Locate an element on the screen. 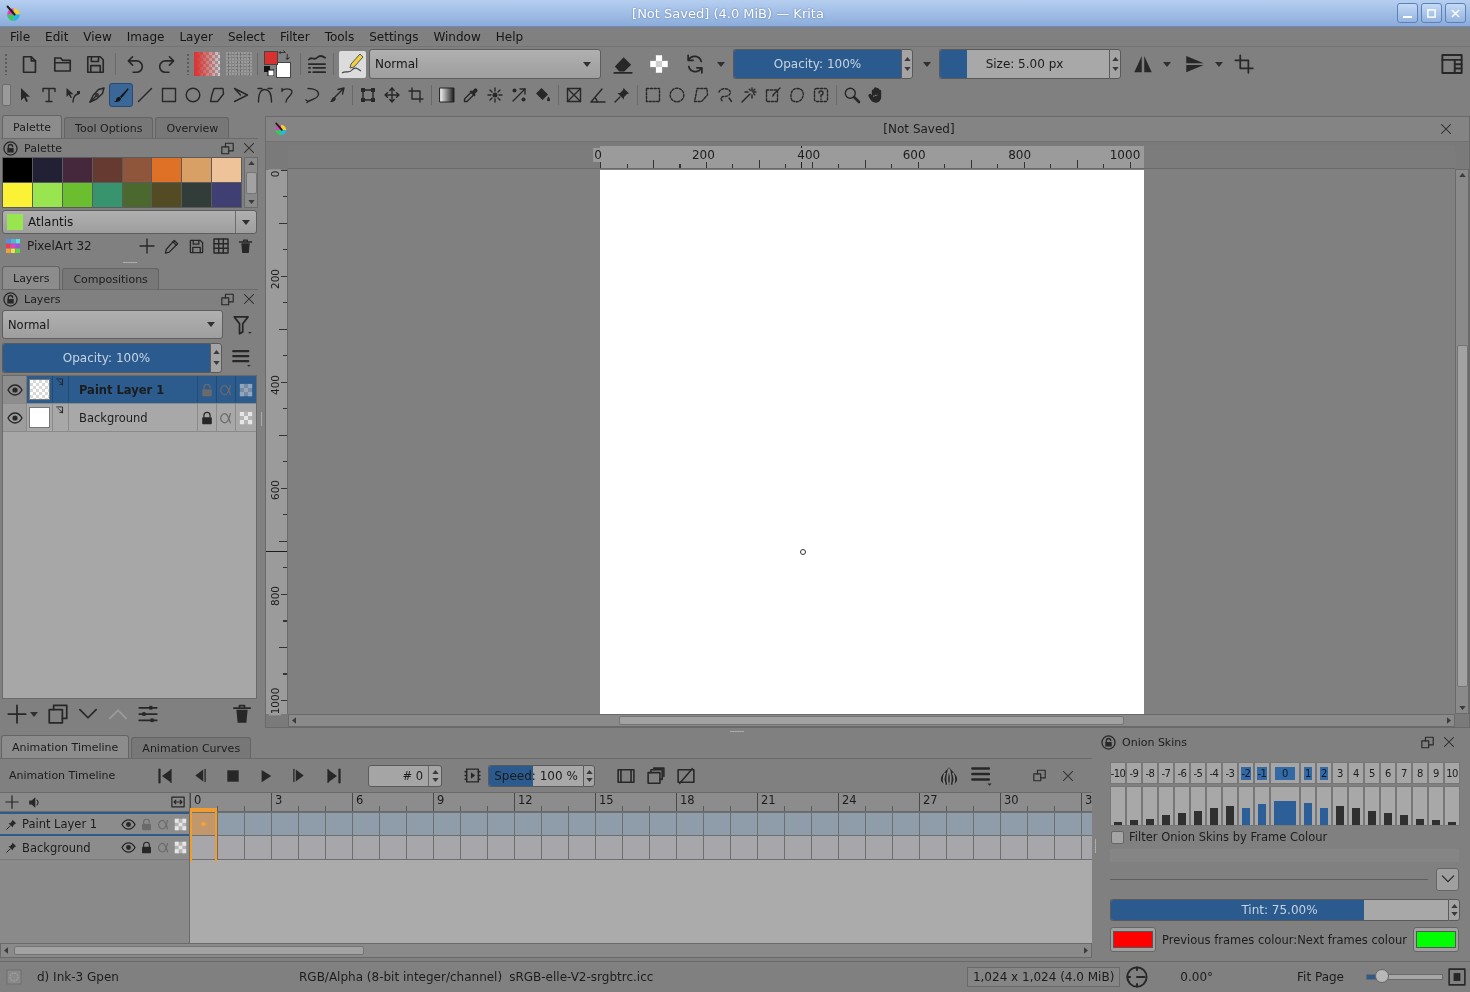 The height and width of the screenshot is (992, 1470). opacity-slider: Opacity: 100% is located at coordinates (106, 357).